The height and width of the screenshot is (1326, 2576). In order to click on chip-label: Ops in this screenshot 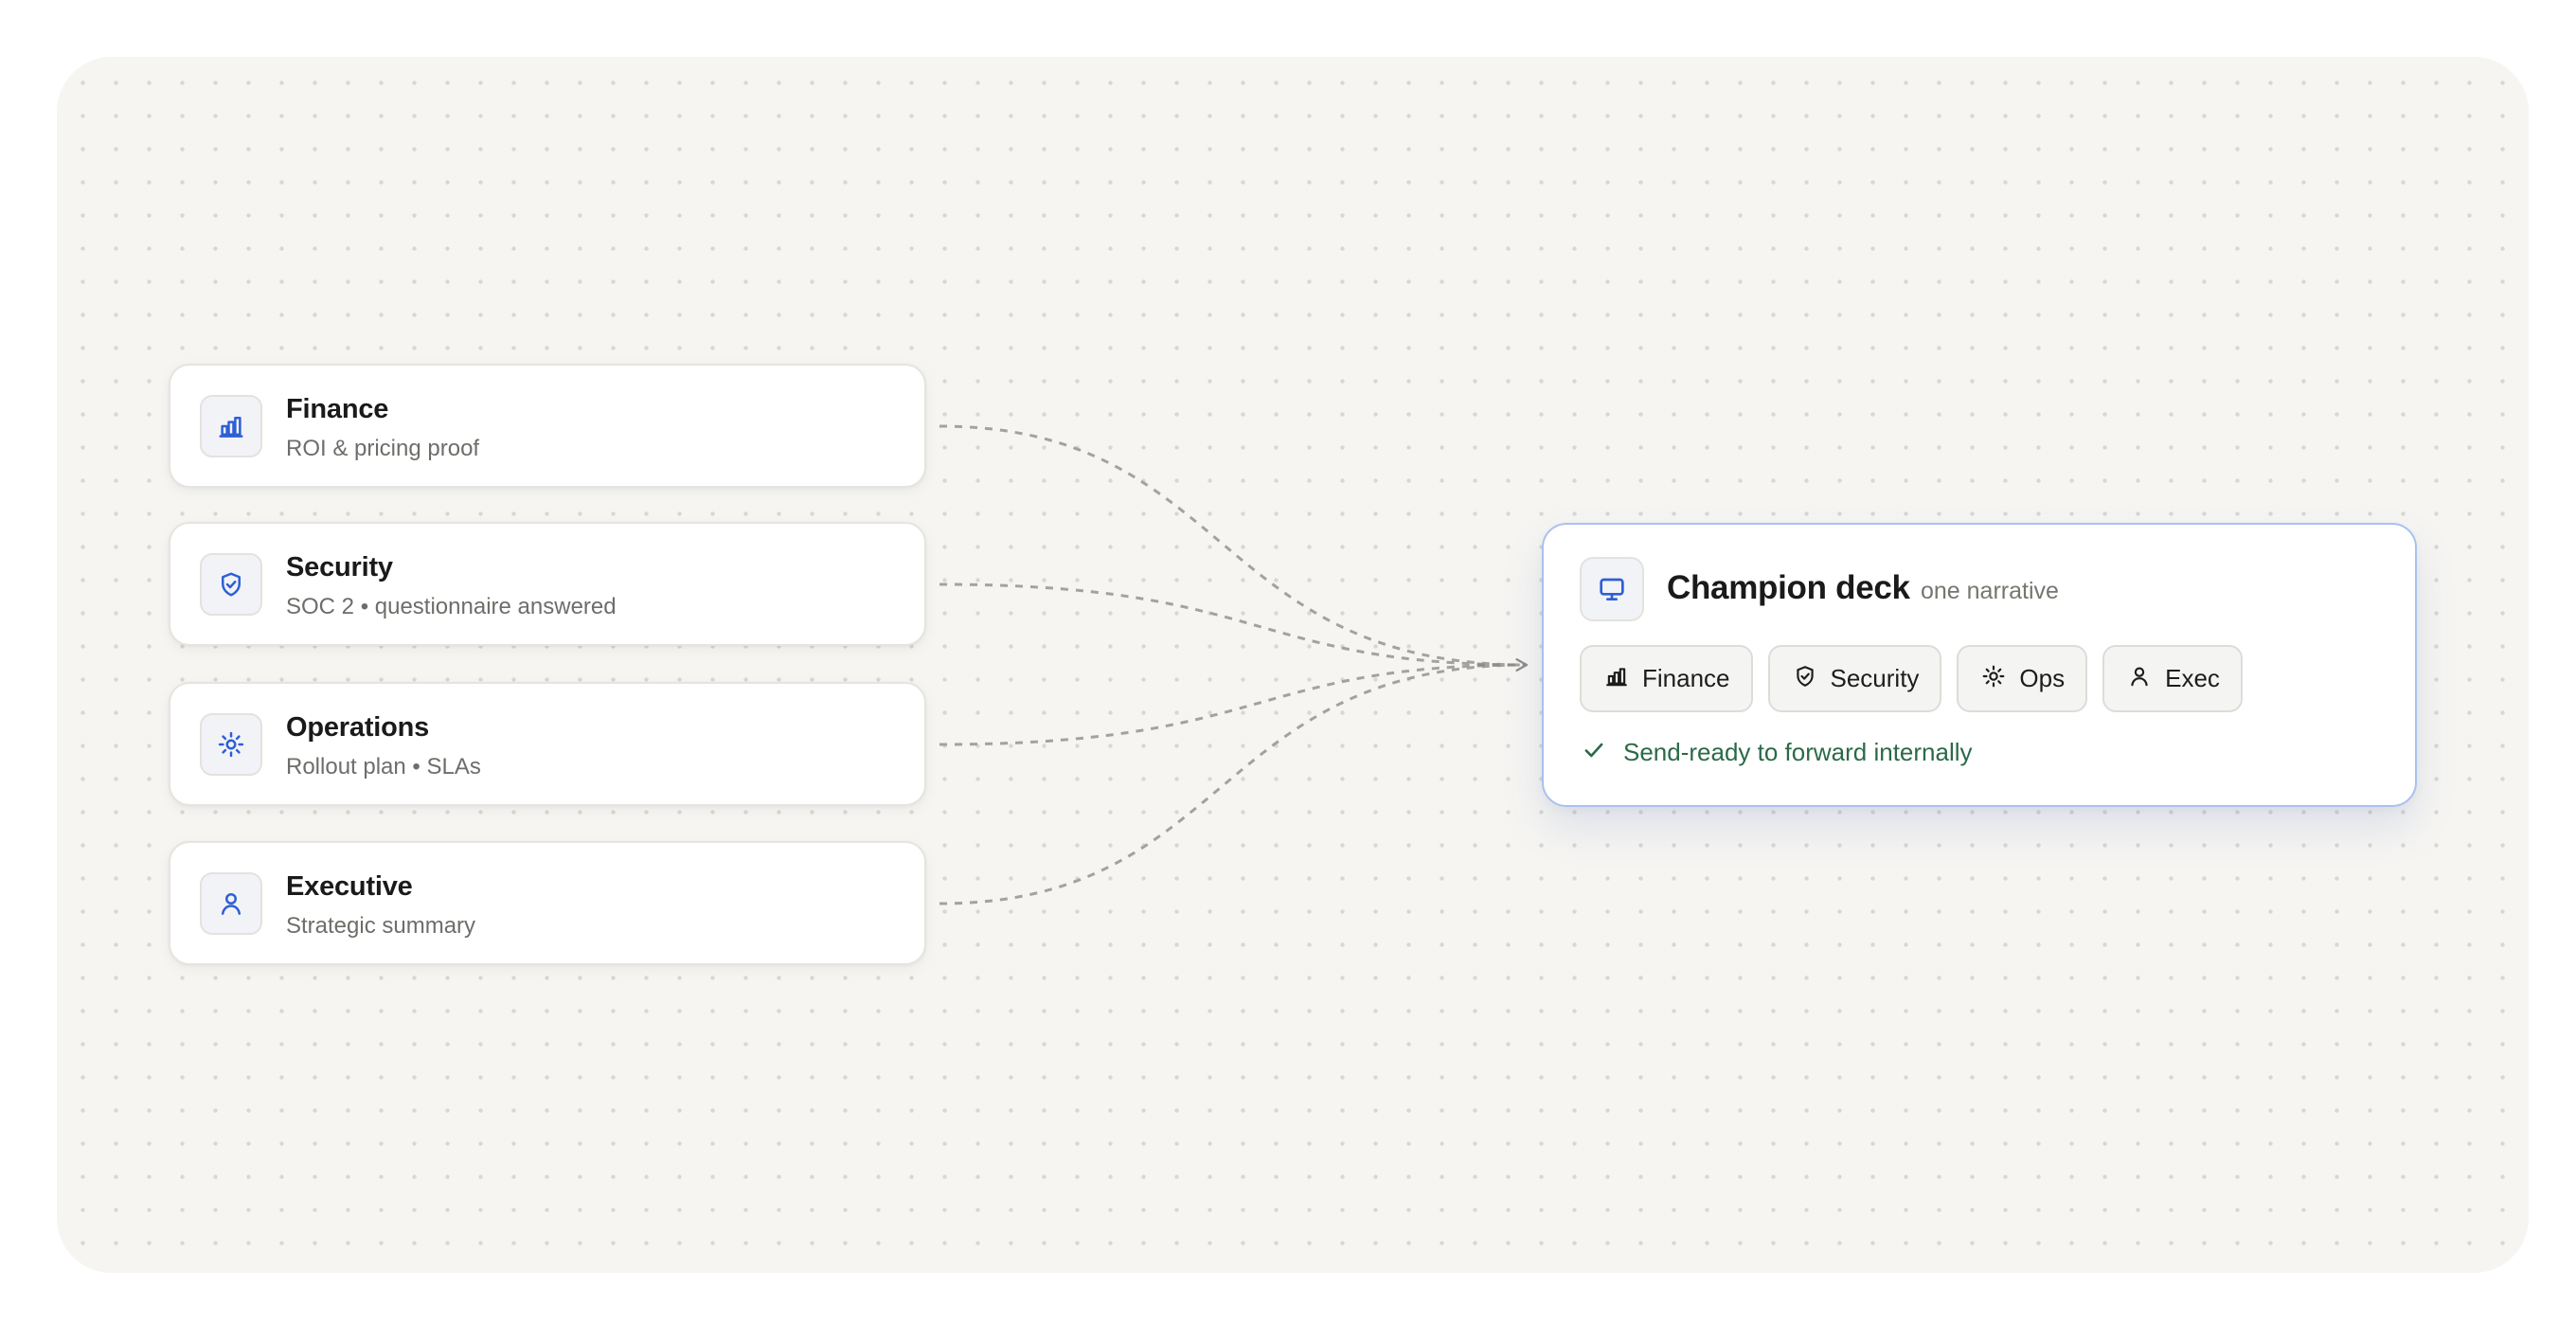, I will do `click(2042, 678)`.